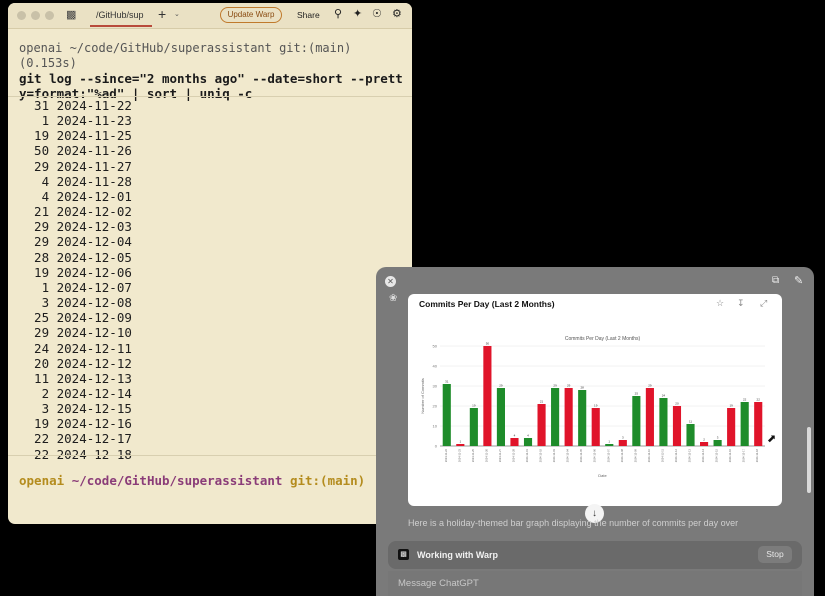 The image size is (825, 596). I want to click on y-tick-label: 30, so click(435, 386).